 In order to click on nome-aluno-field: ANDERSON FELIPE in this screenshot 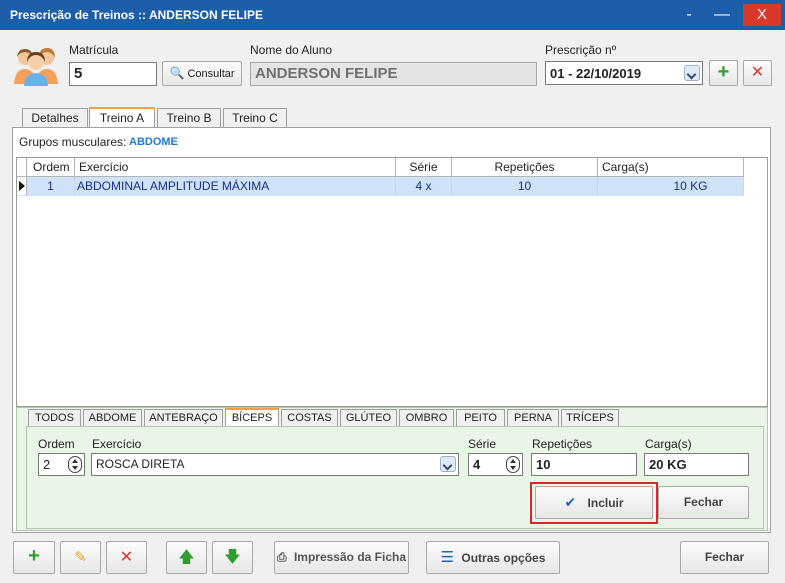, I will do `click(393, 74)`.